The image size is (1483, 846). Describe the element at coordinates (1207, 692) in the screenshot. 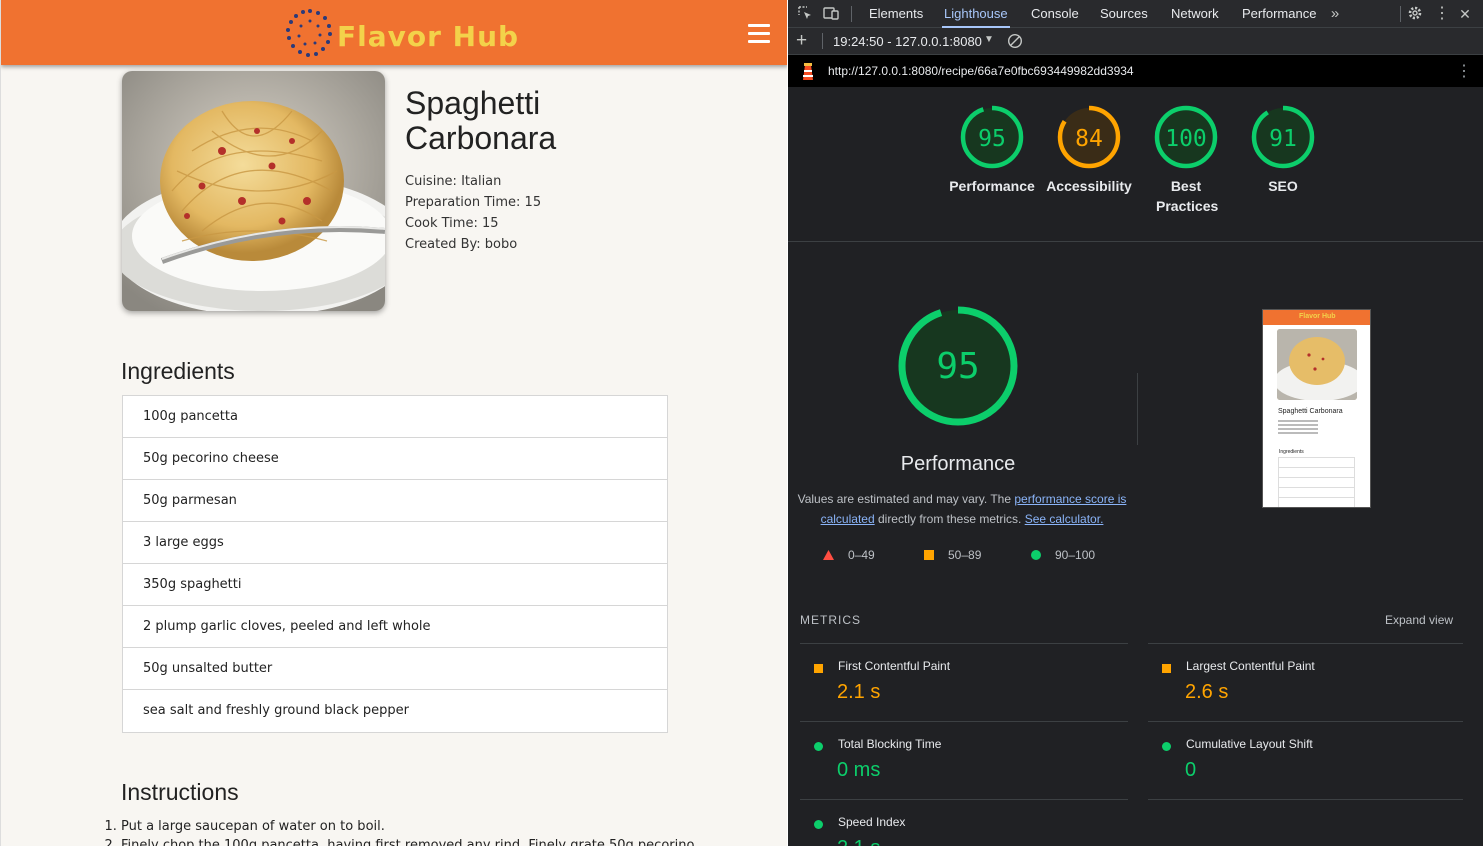

I see `metric-value: 2.6 s` at that location.